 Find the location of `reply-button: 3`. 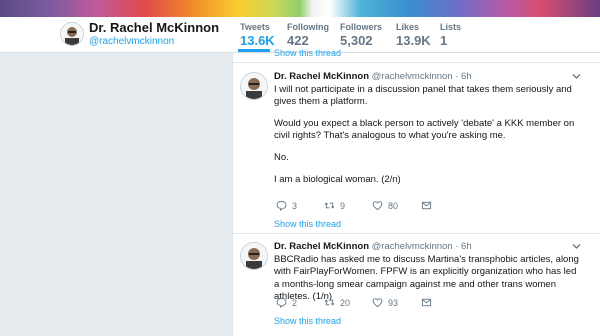

reply-button: 3 is located at coordinates (286, 205).